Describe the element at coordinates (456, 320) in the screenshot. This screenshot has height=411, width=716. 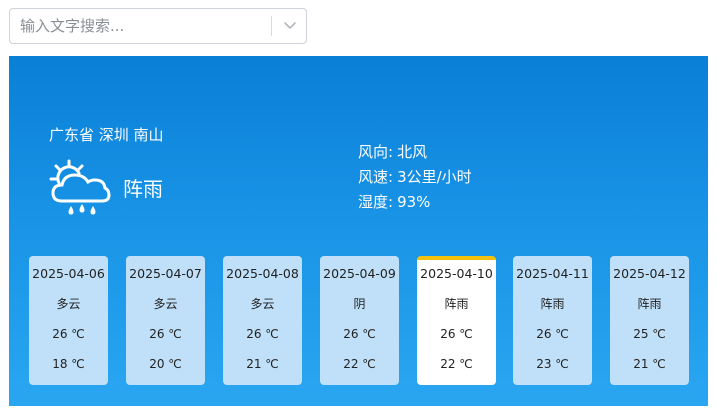
I see `forecast-day-card-selected: 2025-04-10 阵雨 26 ℃ 22 ℃` at that location.